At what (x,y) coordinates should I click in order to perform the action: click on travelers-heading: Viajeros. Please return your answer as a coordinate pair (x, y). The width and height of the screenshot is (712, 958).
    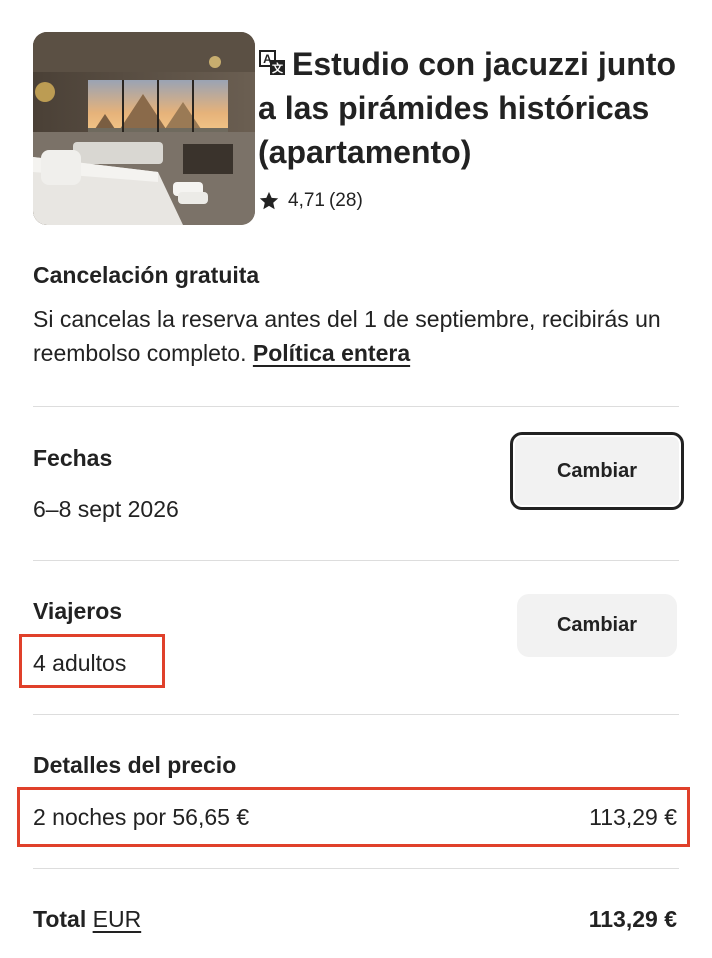
    Looking at the image, I should click on (78, 611).